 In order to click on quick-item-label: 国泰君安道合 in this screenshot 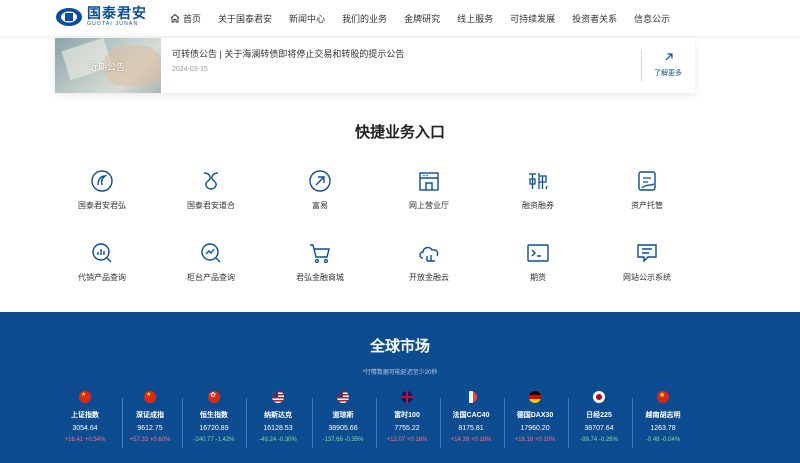, I will do `click(211, 205)`.